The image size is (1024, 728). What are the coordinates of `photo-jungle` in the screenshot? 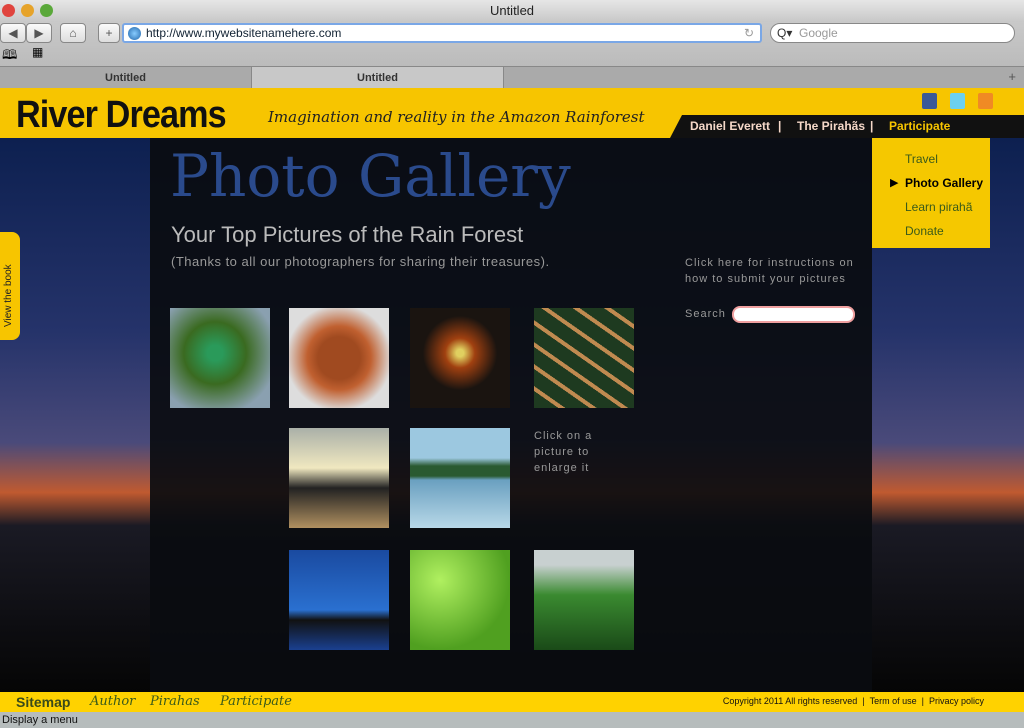 It's located at (584, 600).